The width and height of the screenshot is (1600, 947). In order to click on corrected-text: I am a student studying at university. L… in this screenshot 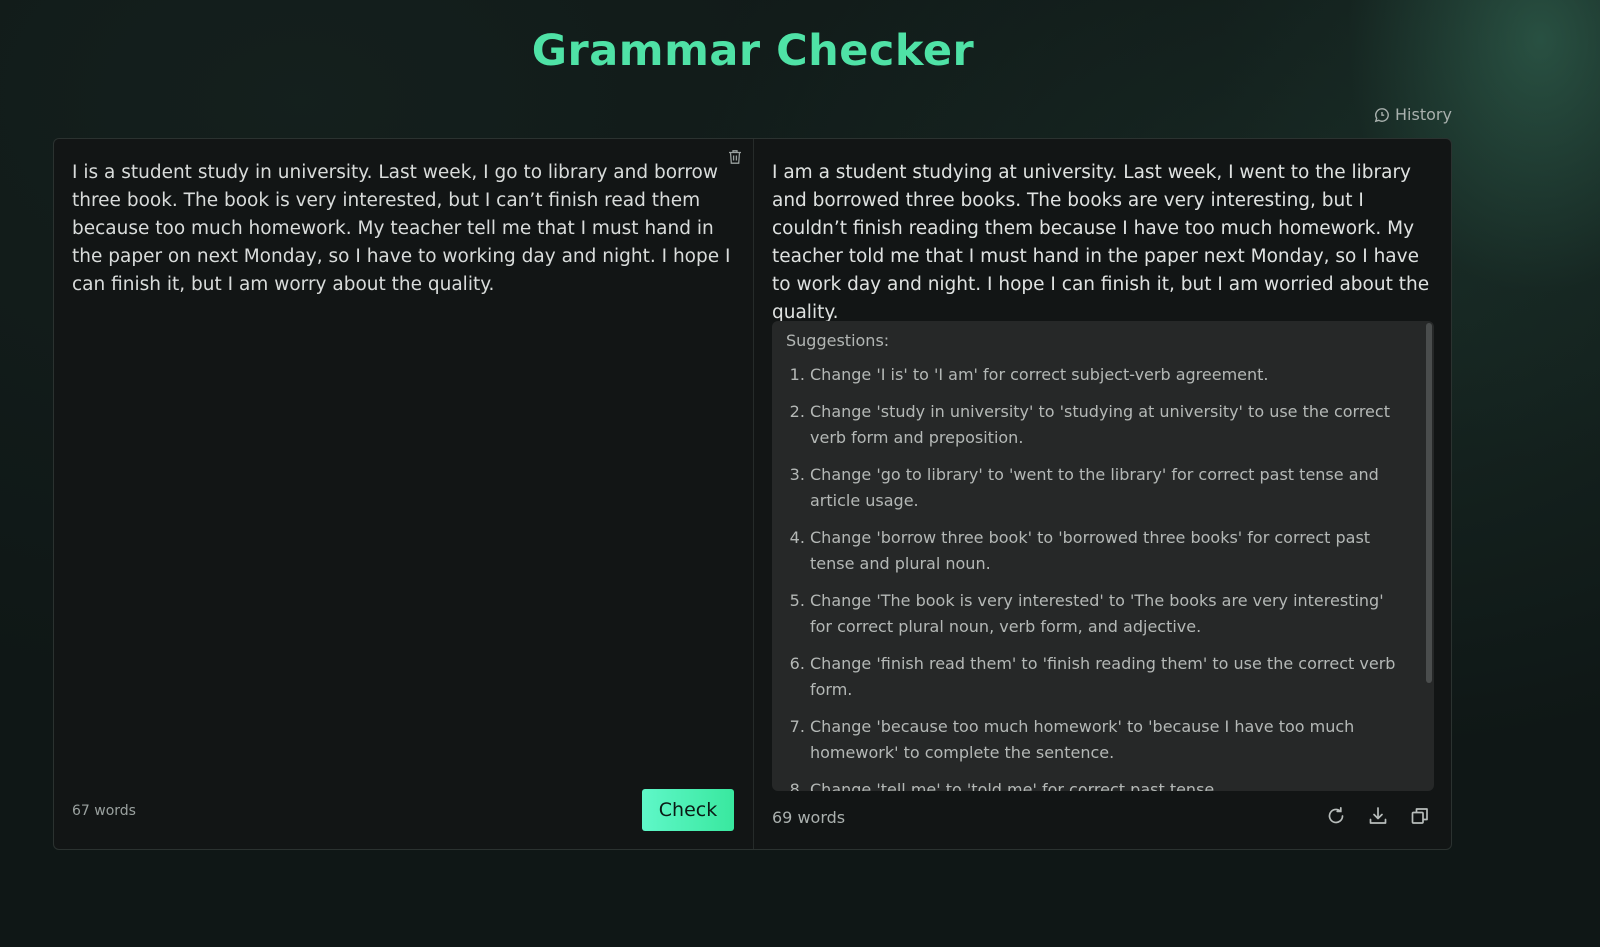, I will do `click(1101, 242)`.